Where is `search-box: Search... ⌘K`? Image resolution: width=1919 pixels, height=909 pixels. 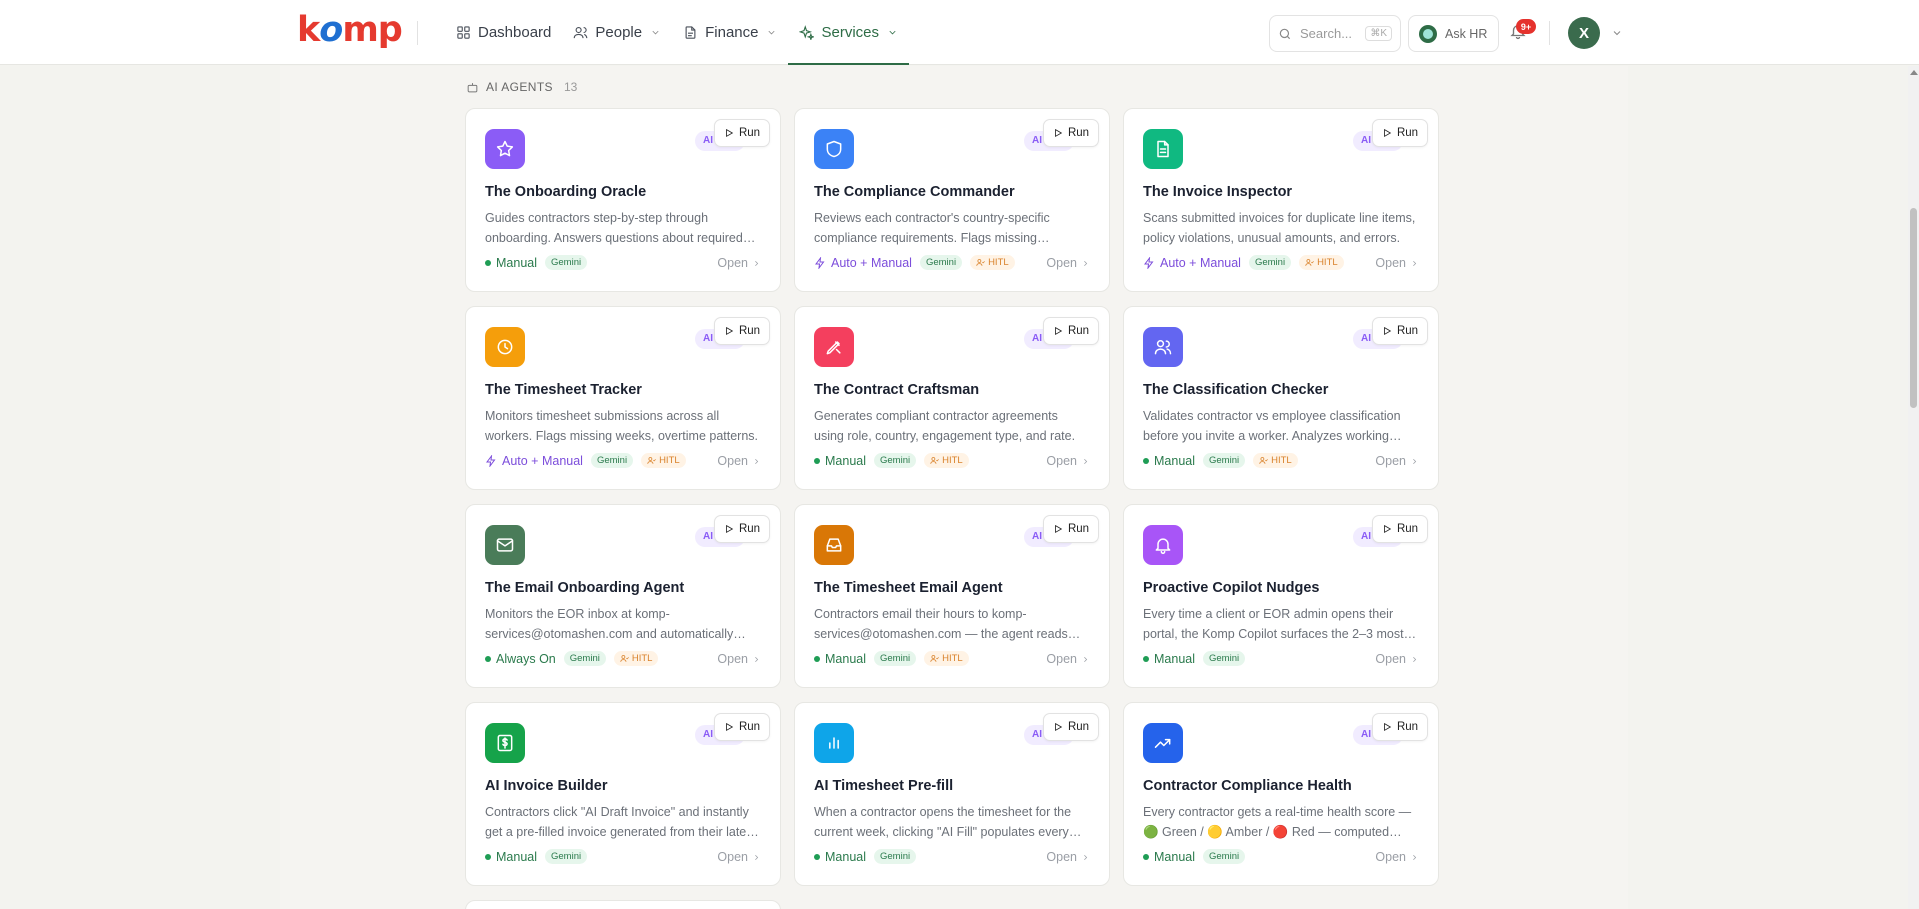
search-box: Search... ⌘K is located at coordinates (1335, 33).